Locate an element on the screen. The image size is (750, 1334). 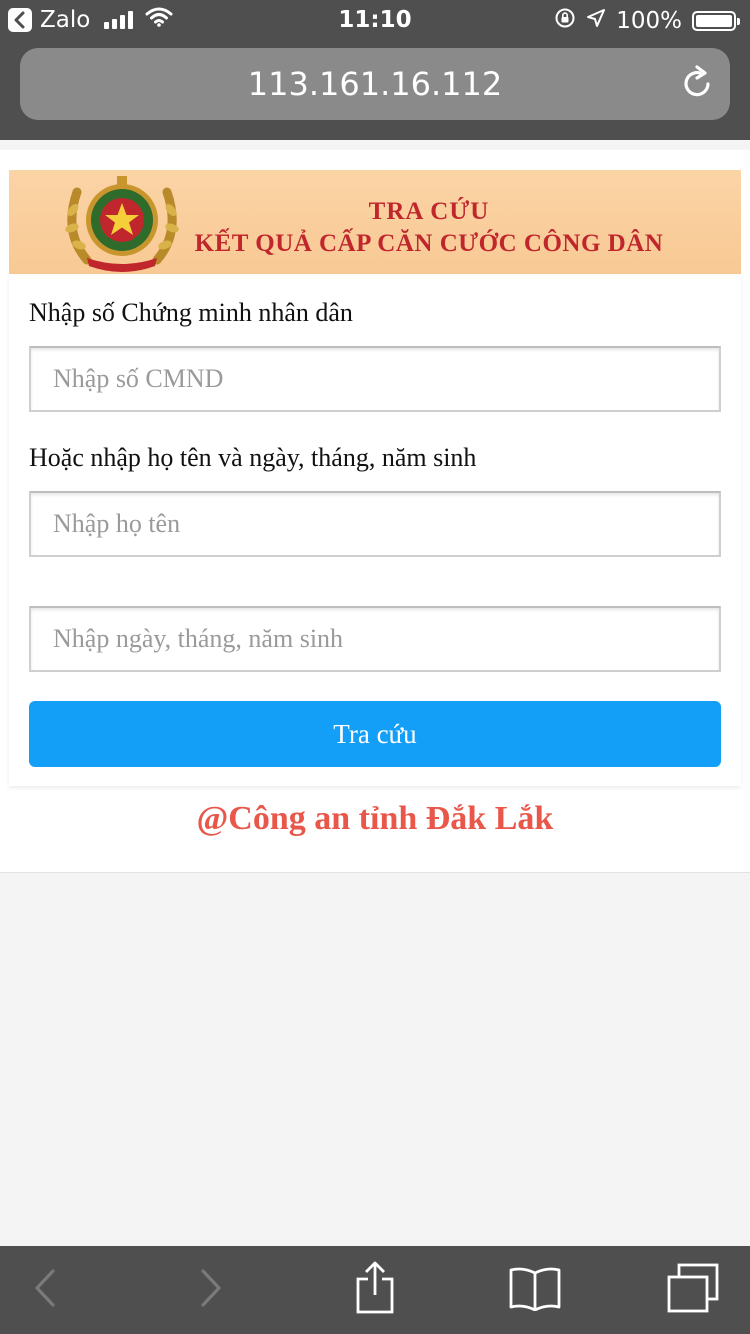
back-button is located at coordinates (45, 1290).